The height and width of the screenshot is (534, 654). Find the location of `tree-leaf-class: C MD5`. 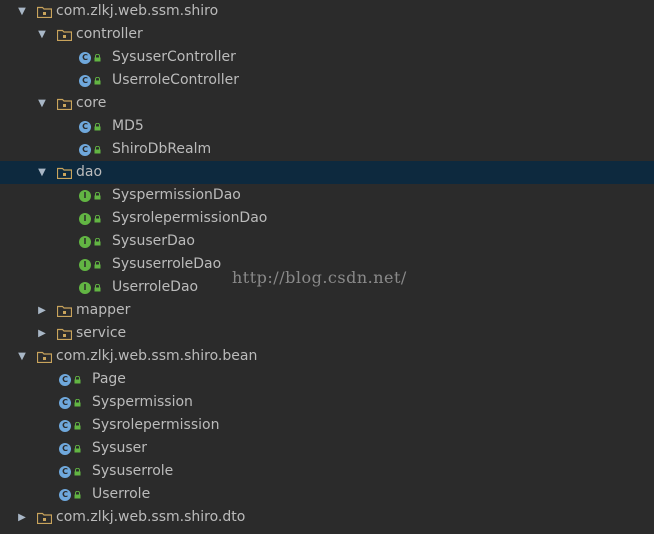

tree-leaf-class: C MD5 is located at coordinates (327, 126).